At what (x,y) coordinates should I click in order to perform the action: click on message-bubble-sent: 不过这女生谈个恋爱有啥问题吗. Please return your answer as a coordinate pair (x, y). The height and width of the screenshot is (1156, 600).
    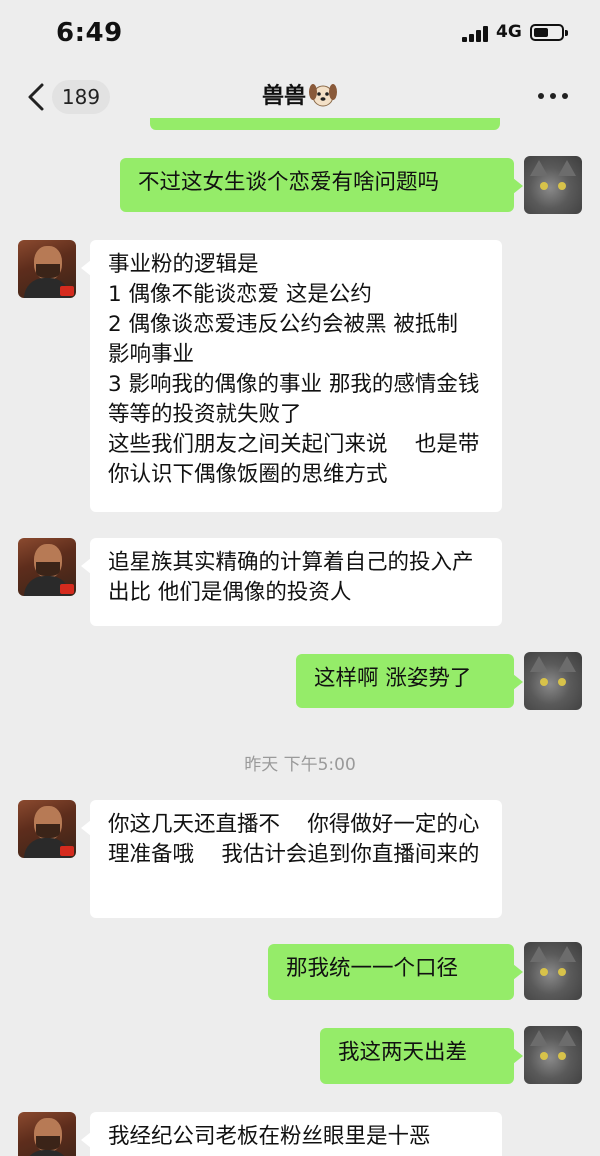
    Looking at the image, I should click on (321, 185).